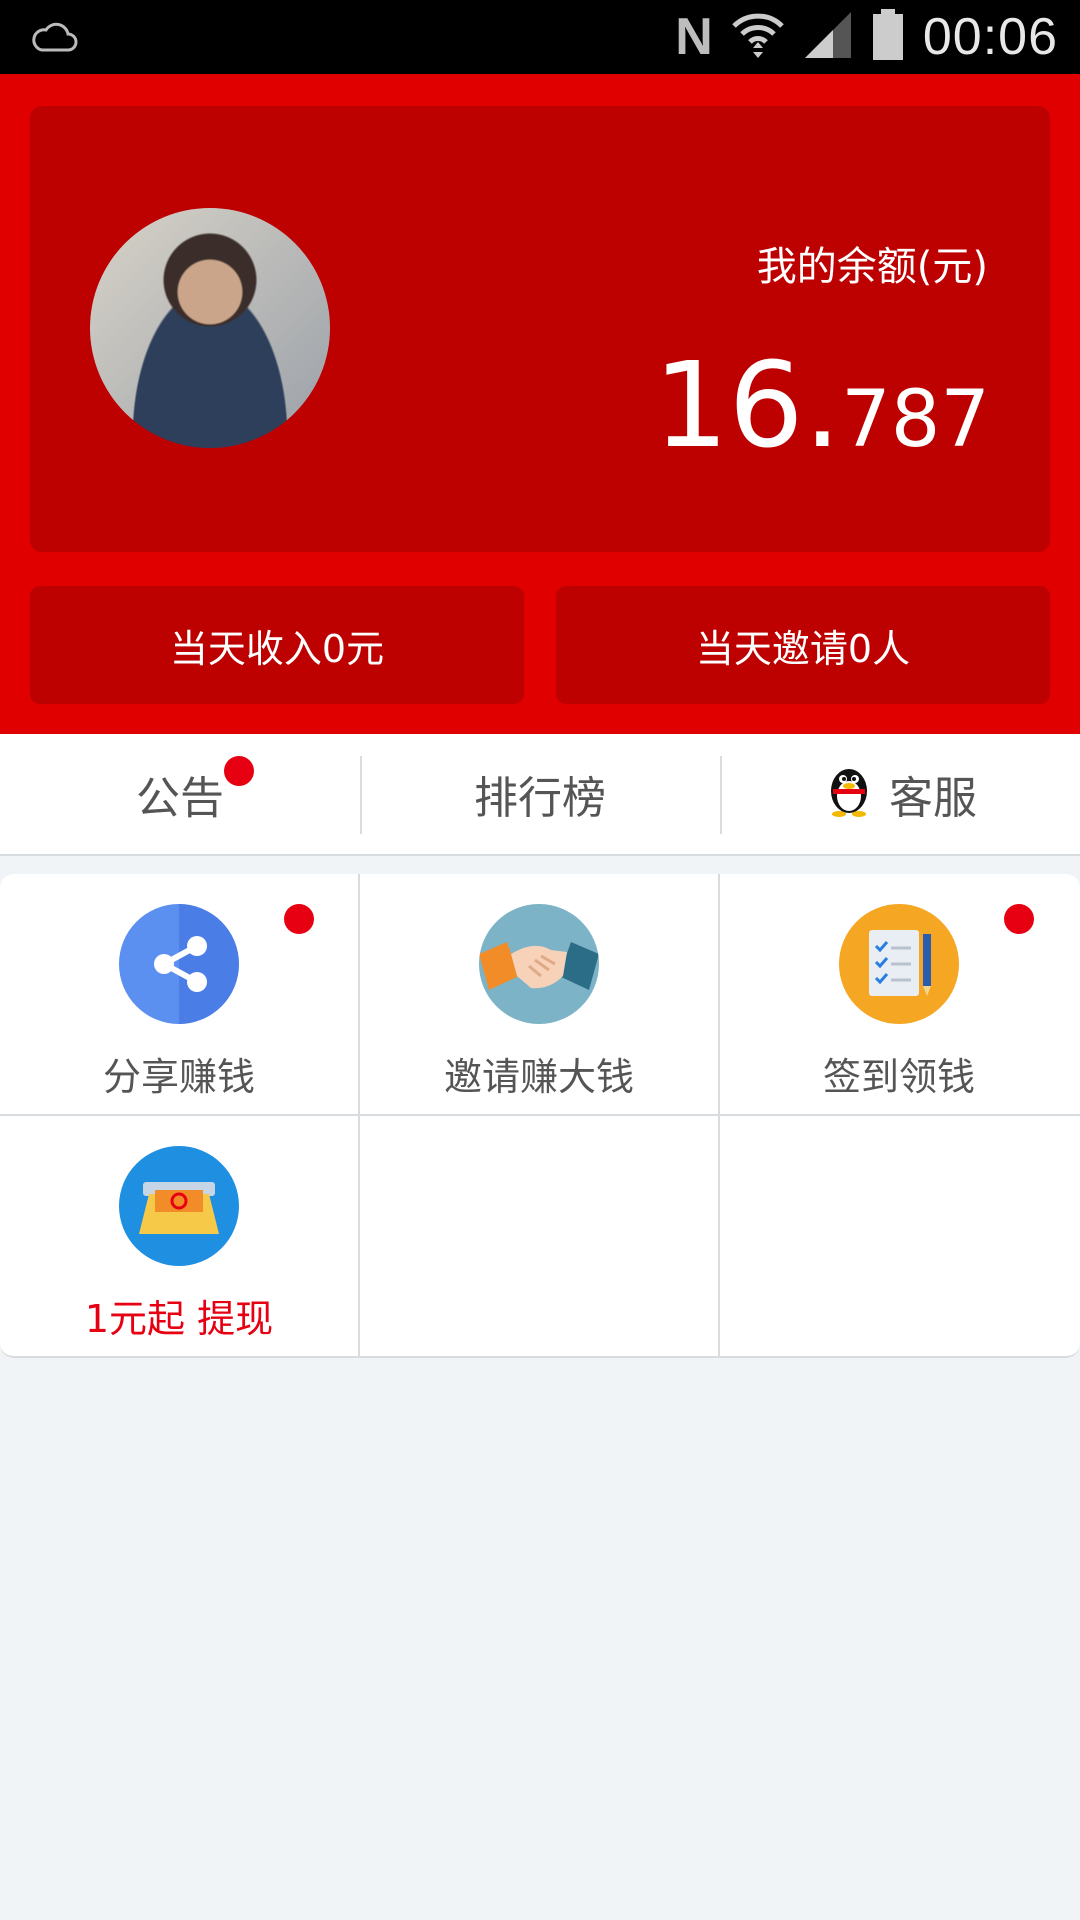 The height and width of the screenshot is (1920, 1080). What do you see at coordinates (178, 1077) in the screenshot?
I see `grid-item-label: 分享赚钱` at bounding box center [178, 1077].